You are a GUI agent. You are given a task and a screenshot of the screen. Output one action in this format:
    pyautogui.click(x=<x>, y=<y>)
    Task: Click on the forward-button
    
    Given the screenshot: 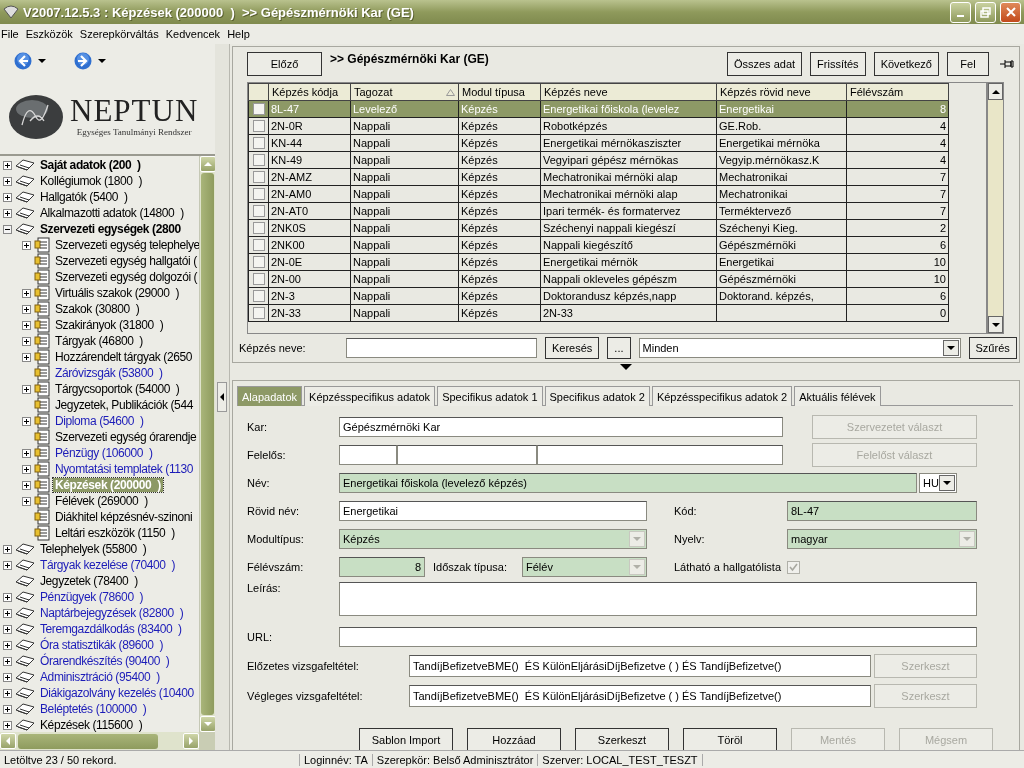 What is the action you would take?
    pyautogui.click(x=90, y=61)
    